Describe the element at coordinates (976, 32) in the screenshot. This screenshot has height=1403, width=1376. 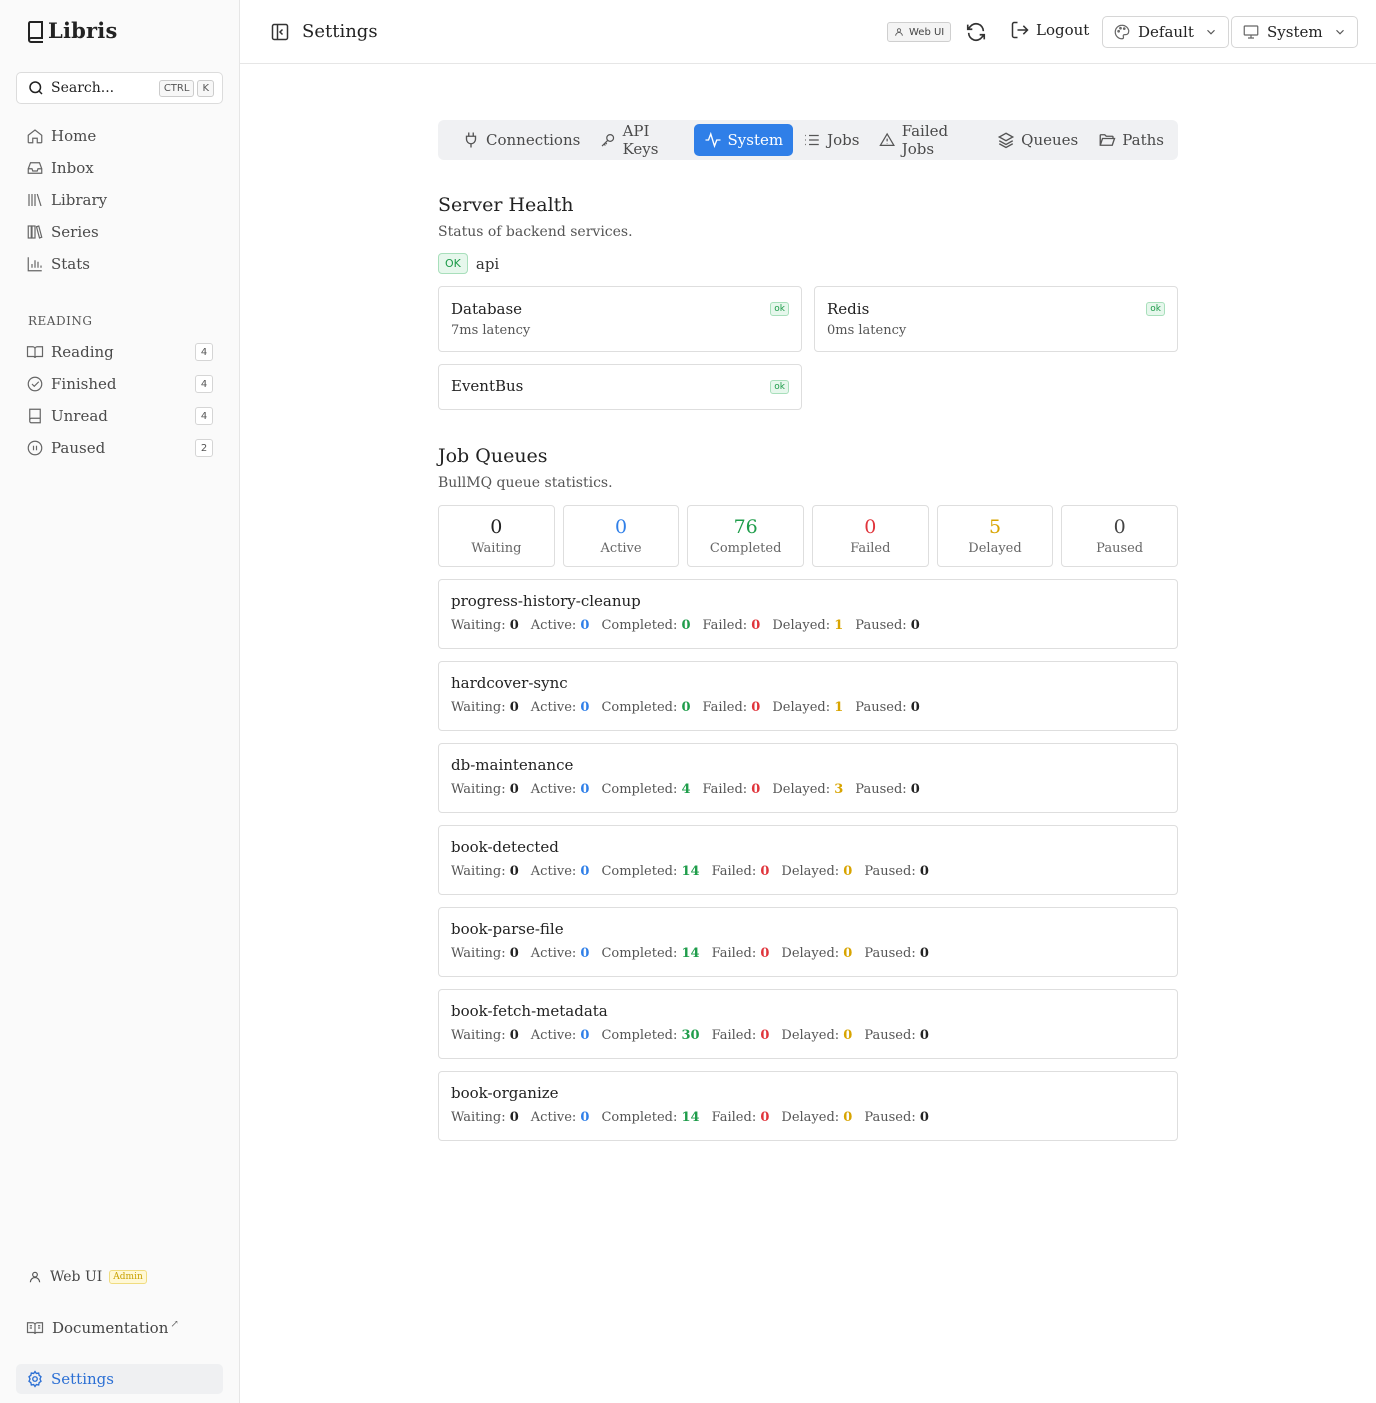
I see `refresh-icon` at that location.